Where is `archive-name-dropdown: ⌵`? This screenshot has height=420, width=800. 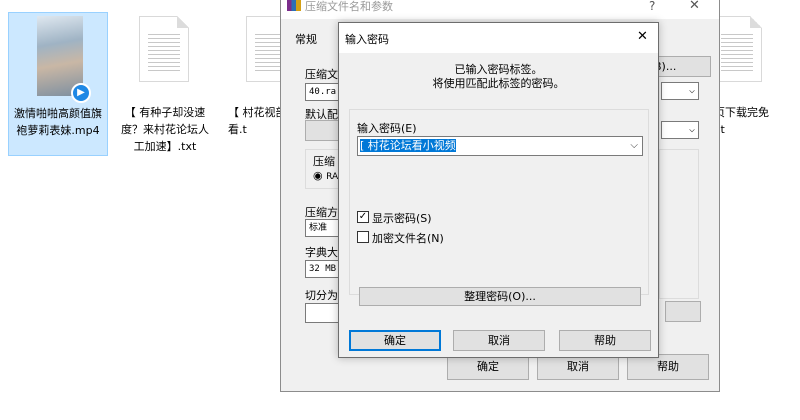 archive-name-dropdown: ⌵ is located at coordinates (680, 91).